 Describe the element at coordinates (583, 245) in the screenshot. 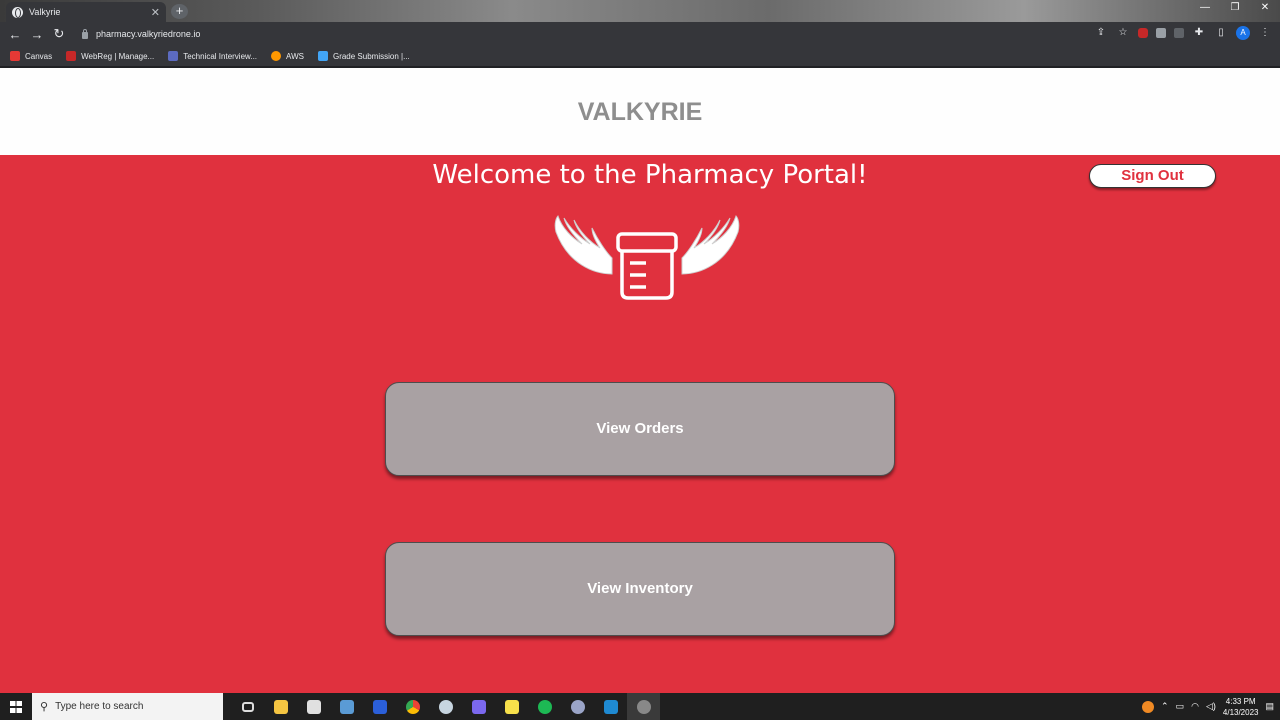

I see `left-wing-icon` at that location.